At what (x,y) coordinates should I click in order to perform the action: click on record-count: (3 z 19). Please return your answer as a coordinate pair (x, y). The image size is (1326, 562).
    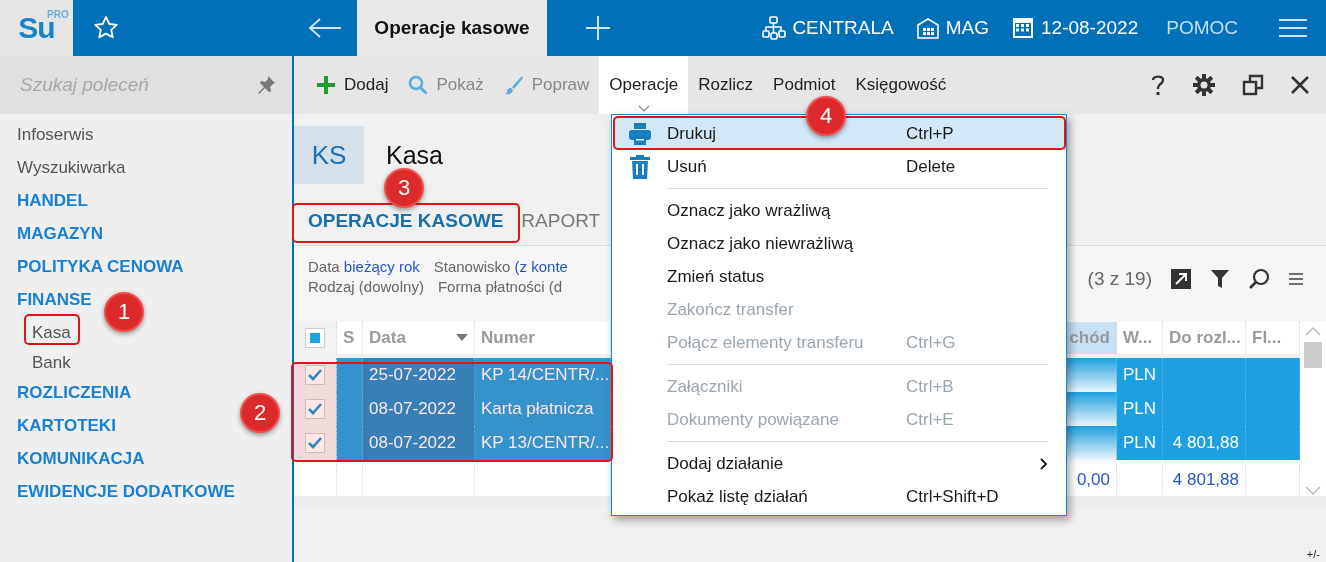
    Looking at the image, I should click on (1119, 279).